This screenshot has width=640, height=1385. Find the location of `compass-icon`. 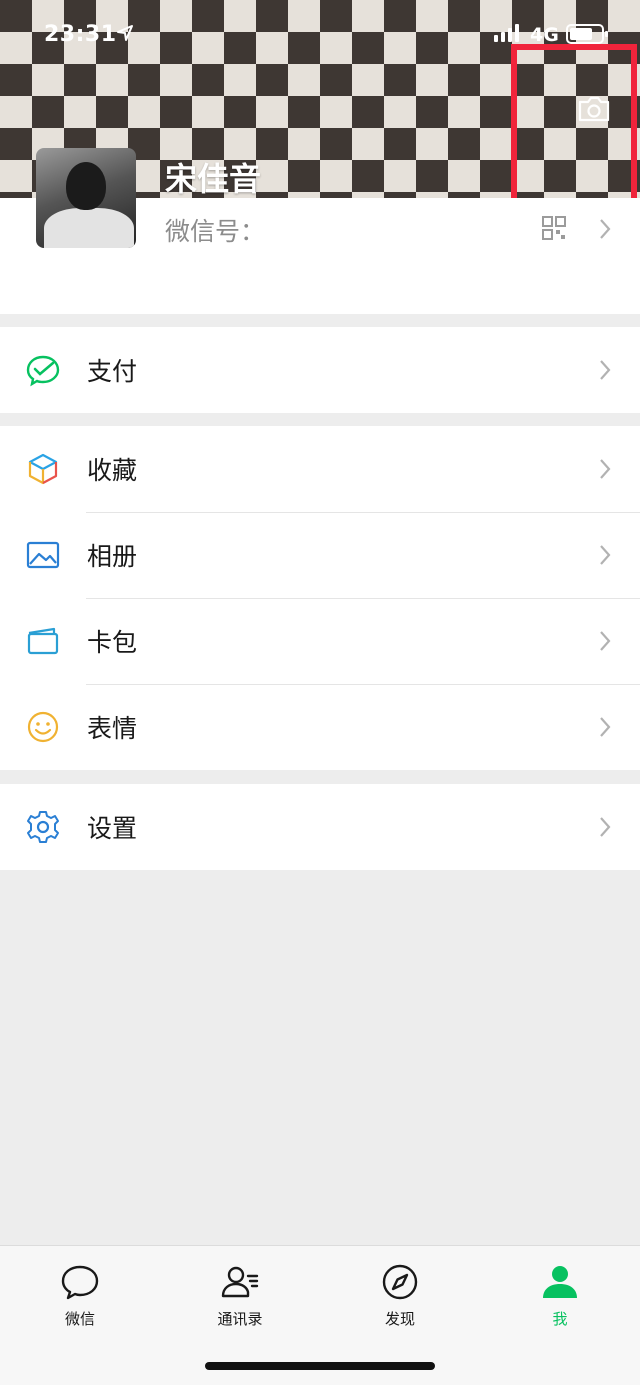

compass-icon is located at coordinates (400, 1282).